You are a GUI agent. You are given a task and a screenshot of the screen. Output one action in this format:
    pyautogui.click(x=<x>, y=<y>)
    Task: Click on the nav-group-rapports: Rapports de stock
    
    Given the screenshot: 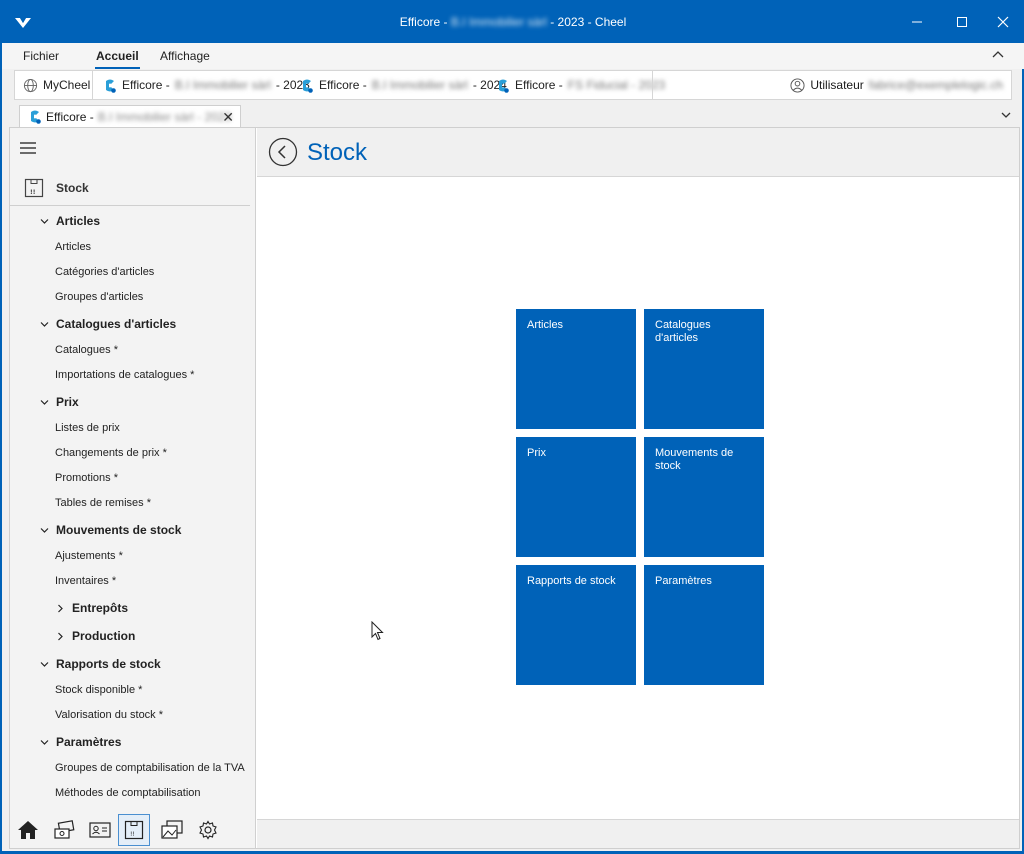 What is the action you would take?
    pyautogui.click(x=100, y=664)
    